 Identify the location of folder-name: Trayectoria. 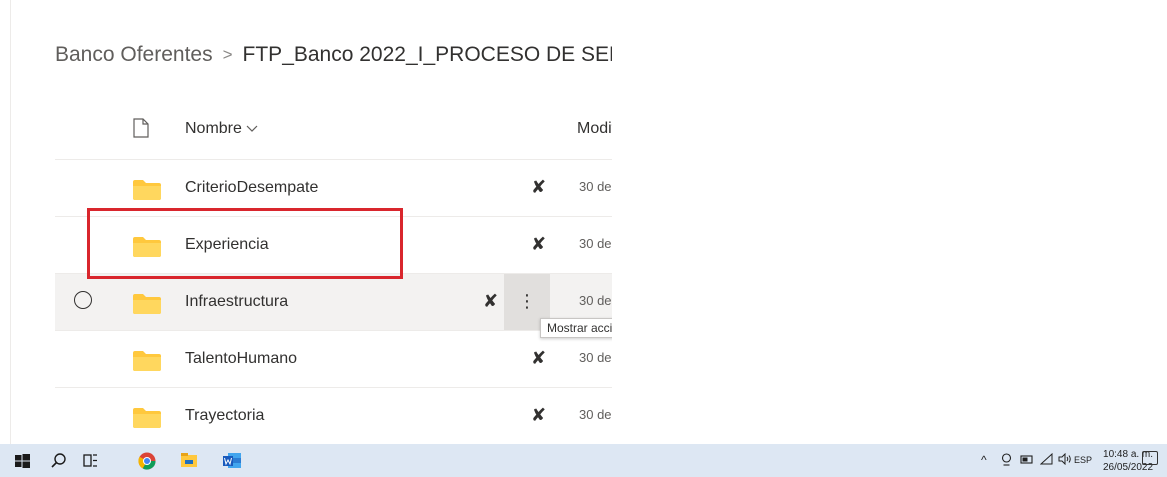
(224, 416).